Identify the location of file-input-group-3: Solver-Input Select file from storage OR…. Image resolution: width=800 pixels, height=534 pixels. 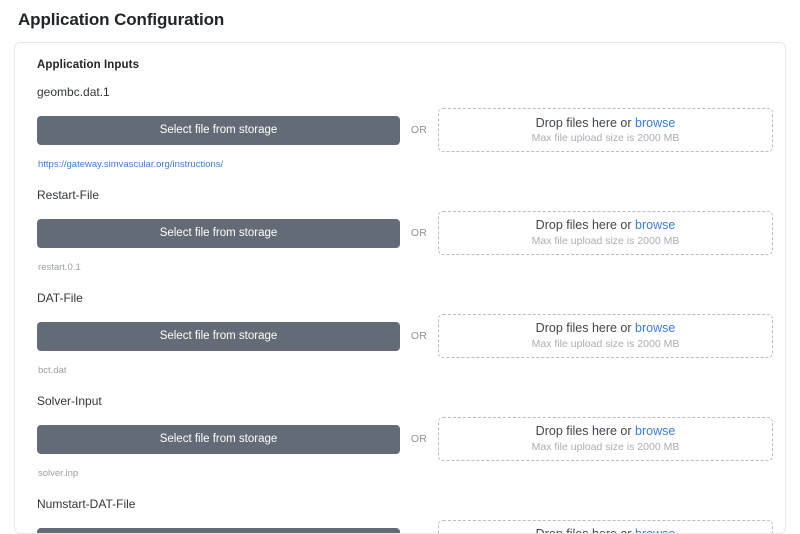
(405, 437).